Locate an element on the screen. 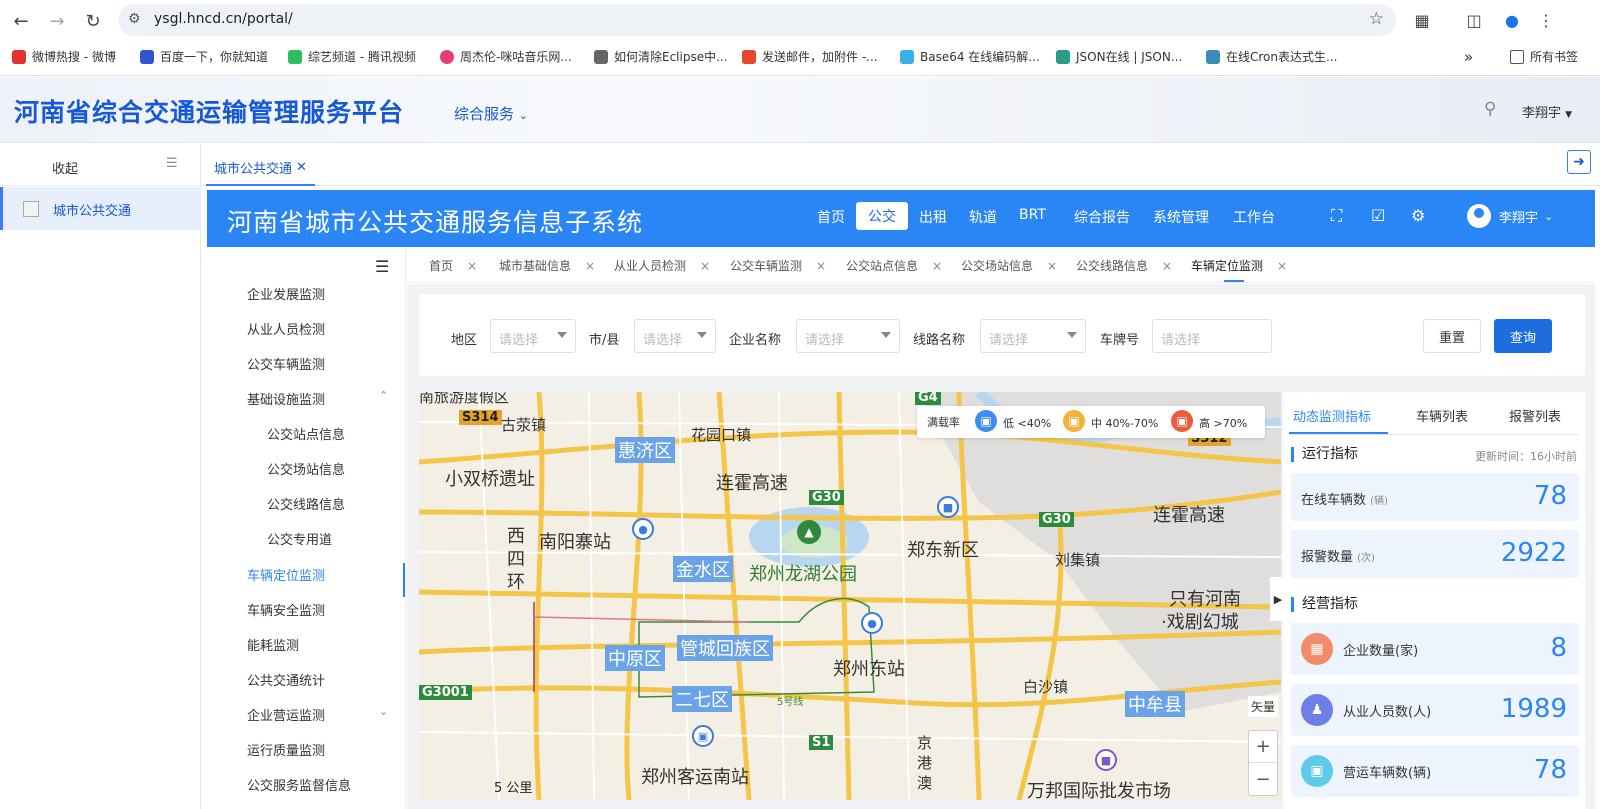 The image size is (1600, 809). nav-workbench: 工作台 is located at coordinates (1254, 217).